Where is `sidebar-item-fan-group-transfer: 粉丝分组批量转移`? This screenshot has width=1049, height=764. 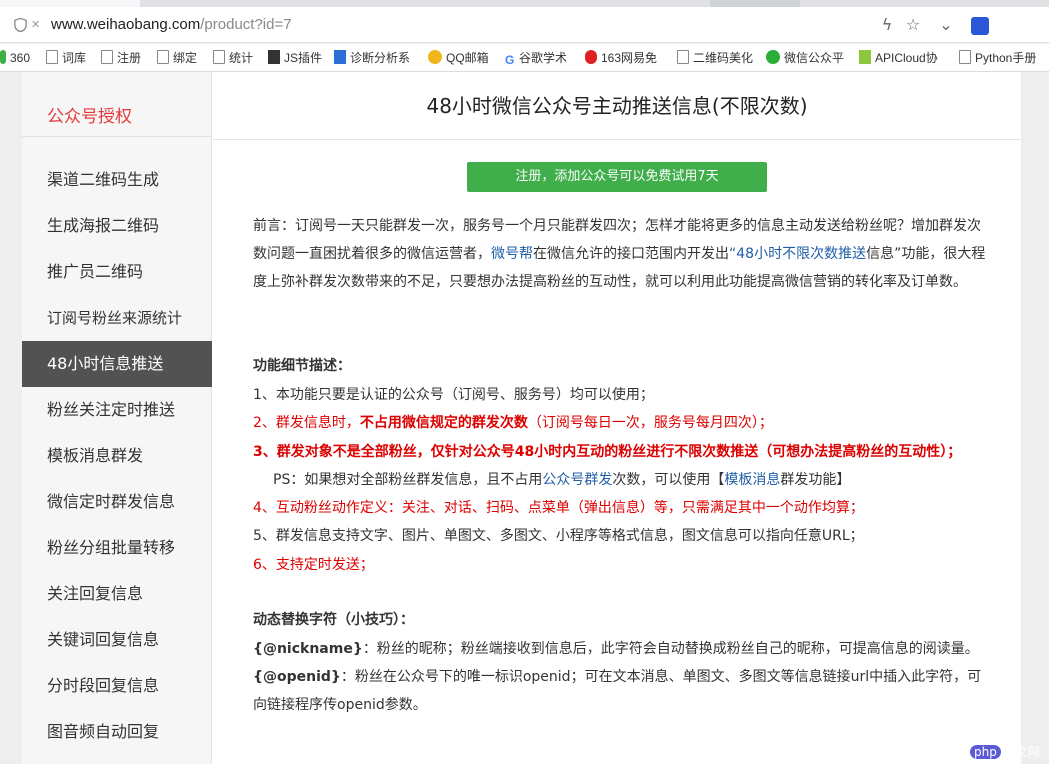 sidebar-item-fan-group-transfer: 粉丝分组批量转移 is located at coordinates (117, 548).